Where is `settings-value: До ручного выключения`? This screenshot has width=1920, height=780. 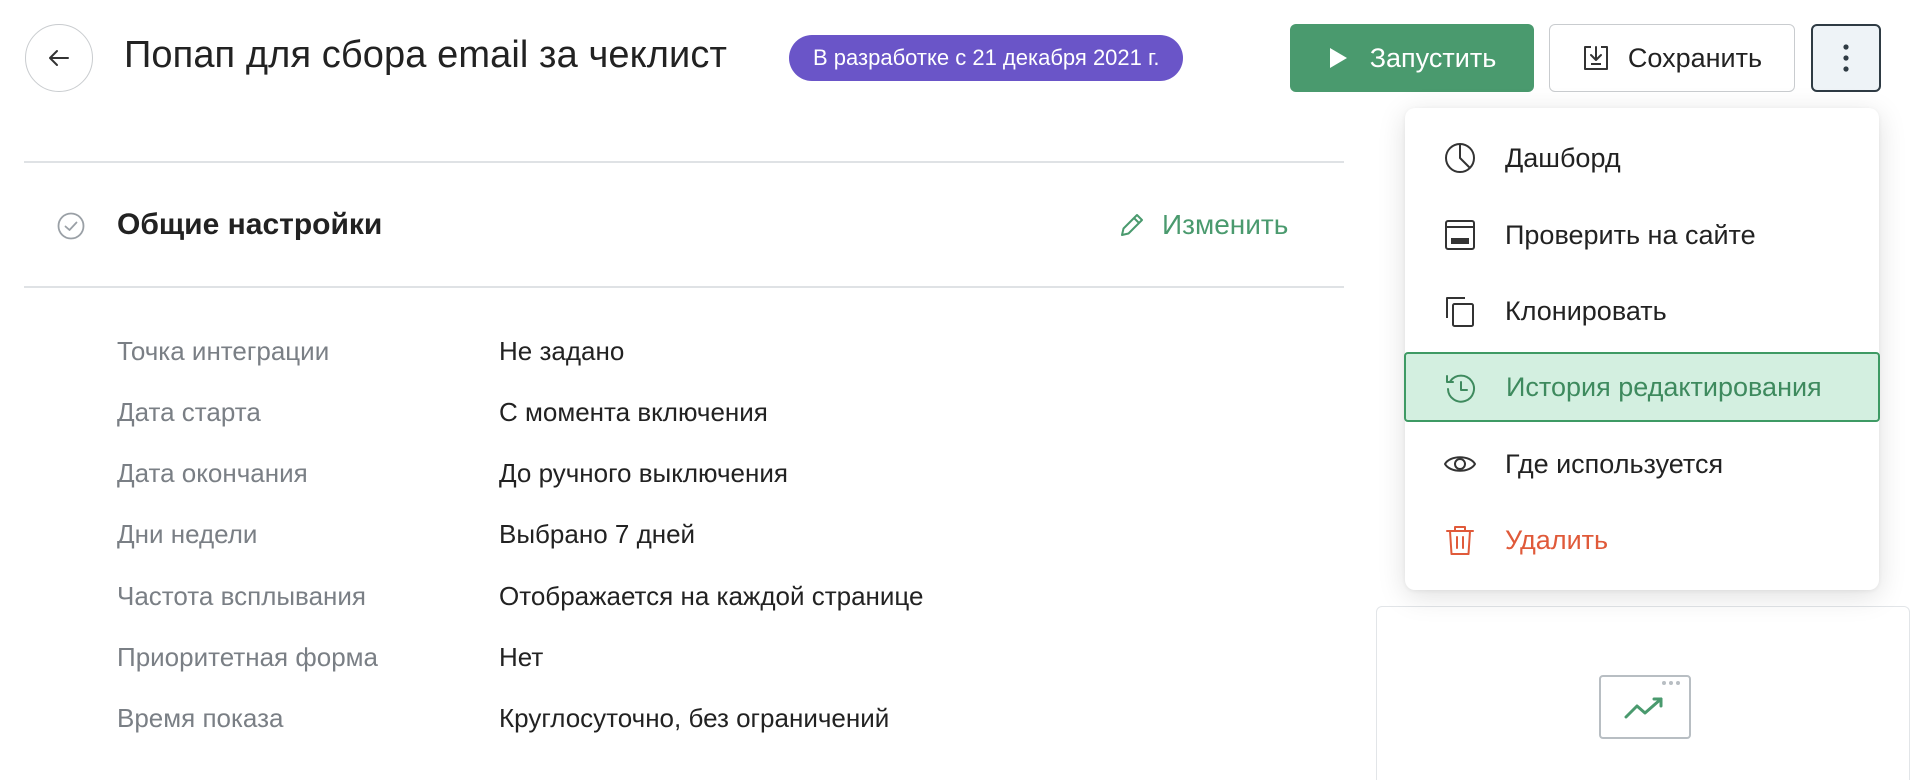 settings-value: До ручного выключения is located at coordinates (643, 473).